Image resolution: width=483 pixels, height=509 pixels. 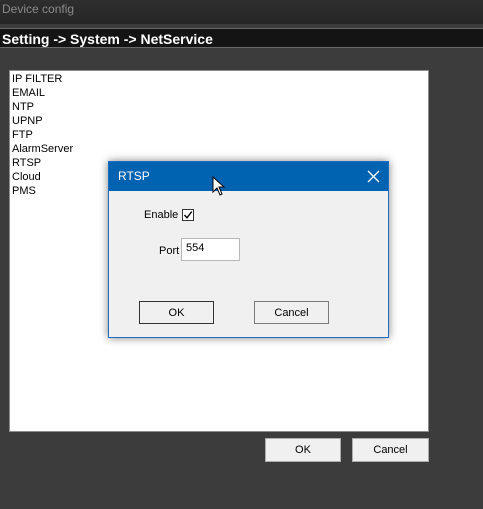 What do you see at coordinates (38, 9) in the screenshot?
I see `window-title: Device config` at bounding box center [38, 9].